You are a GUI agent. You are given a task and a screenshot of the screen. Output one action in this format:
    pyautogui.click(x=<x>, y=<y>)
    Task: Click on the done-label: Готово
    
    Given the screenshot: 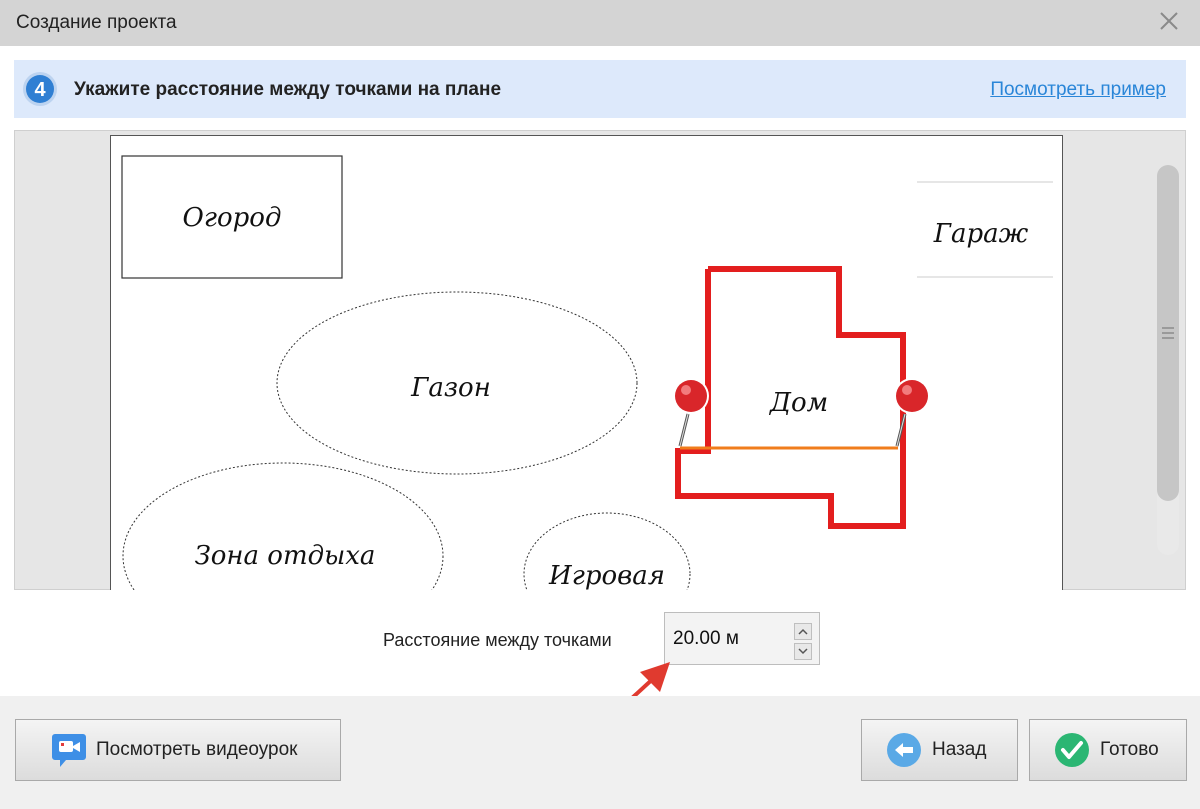 What is the action you would take?
    pyautogui.click(x=1129, y=749)
    